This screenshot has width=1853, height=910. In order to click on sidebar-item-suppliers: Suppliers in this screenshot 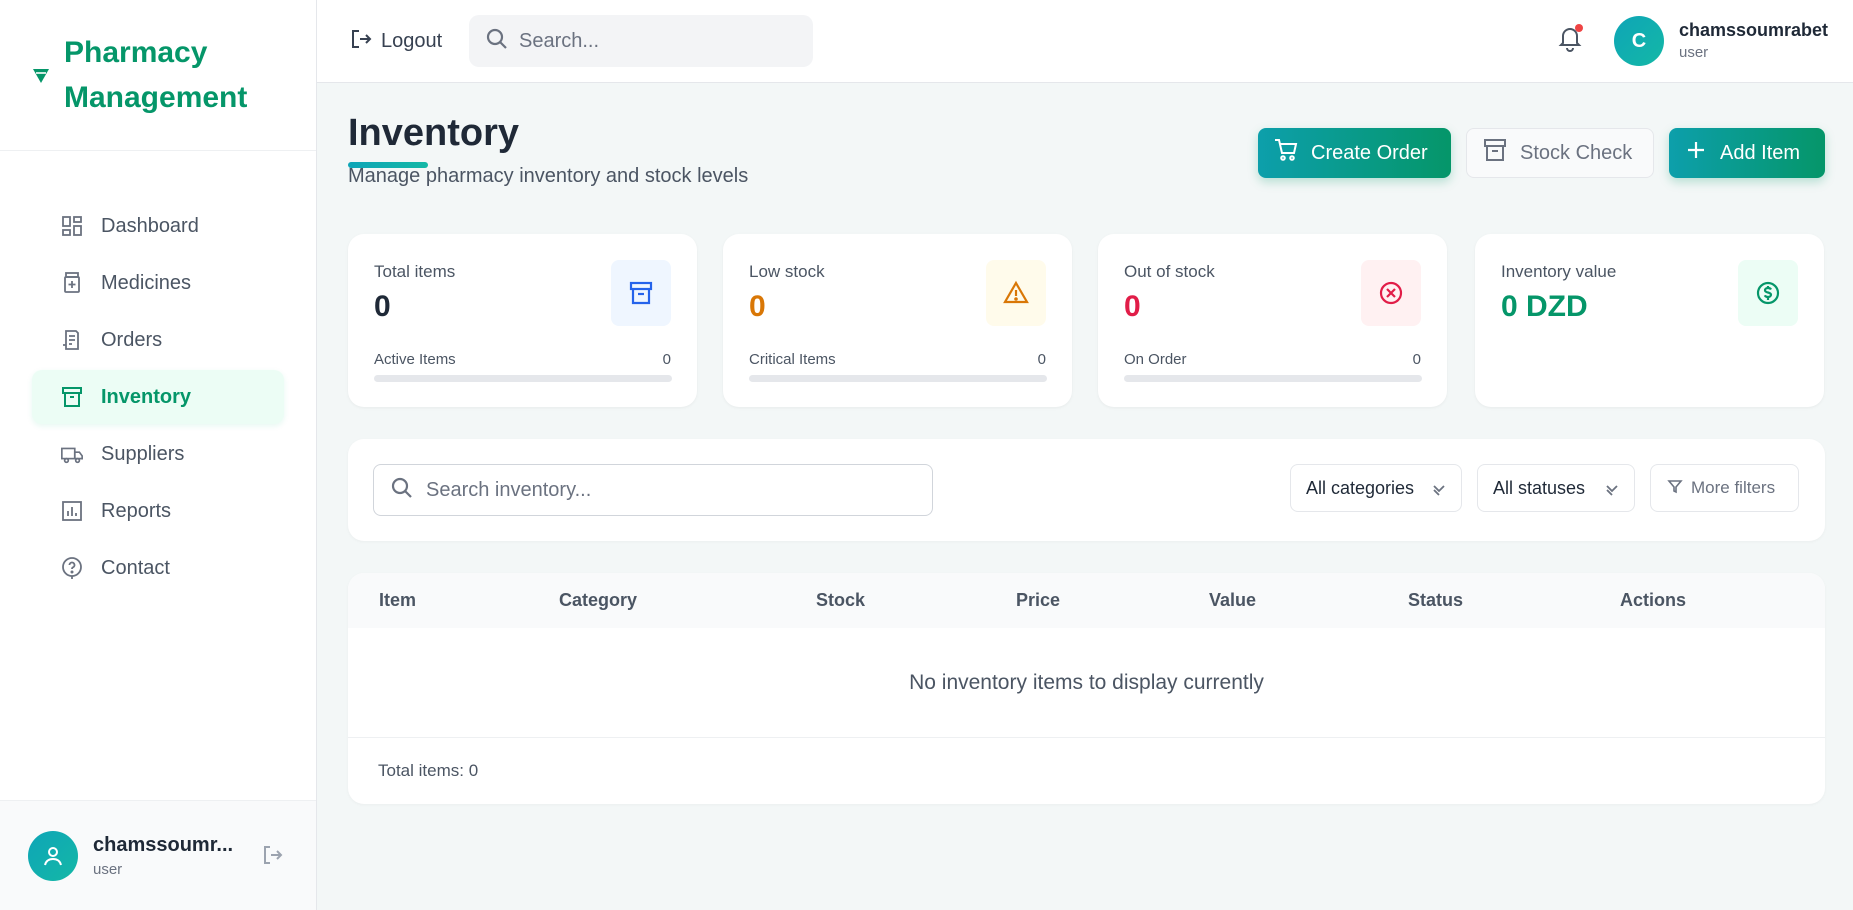, I will do `click(158, 454)`.